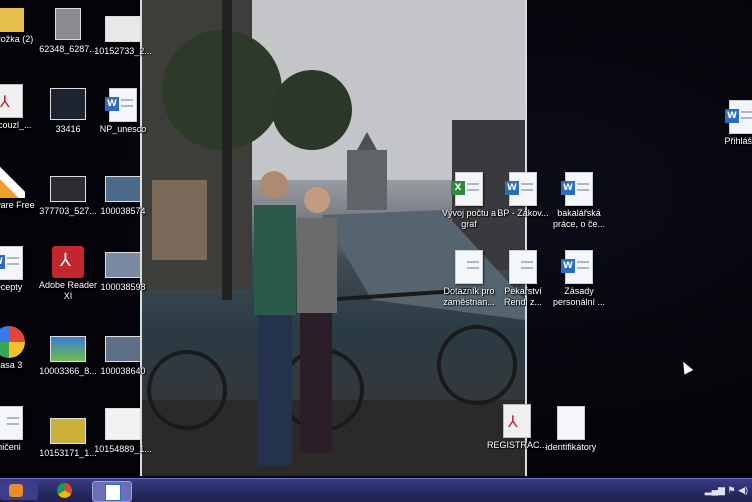  I want to click on desktop-icon: 100038574, so click(123, 194).